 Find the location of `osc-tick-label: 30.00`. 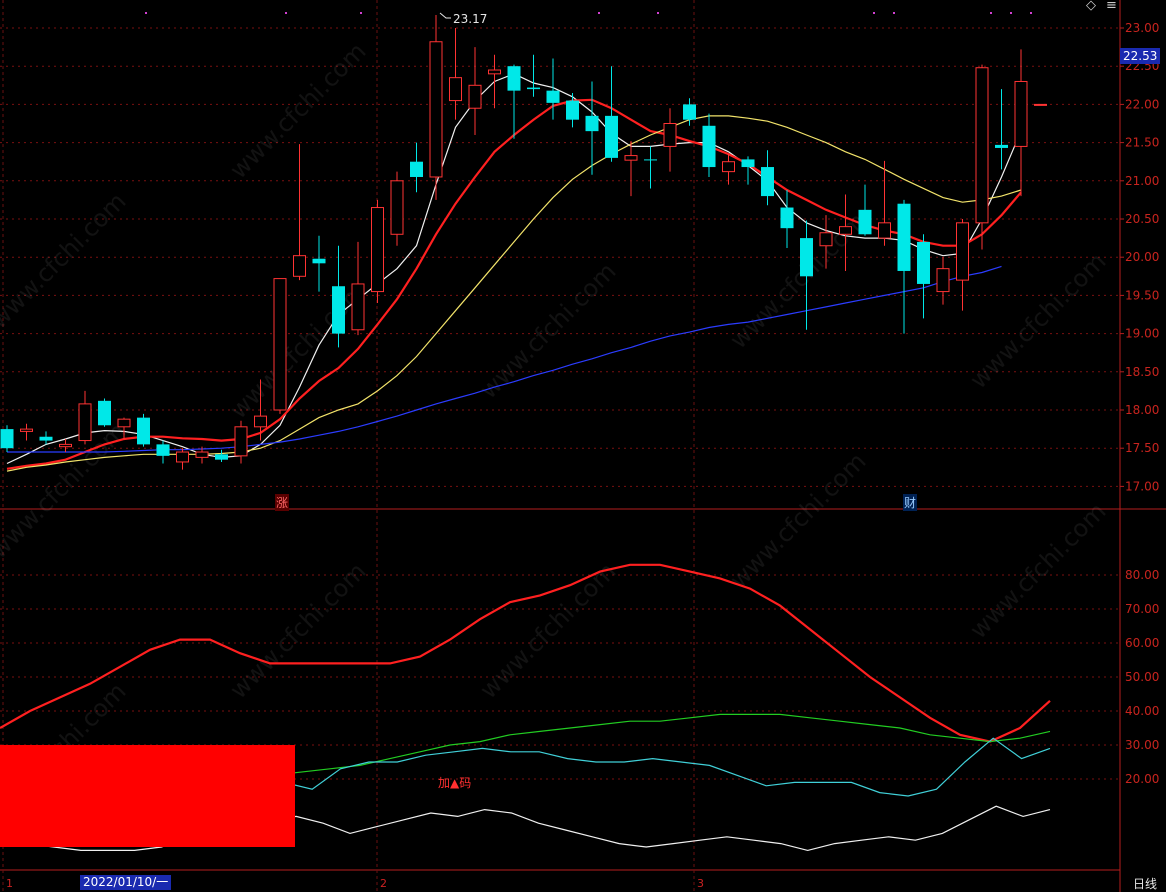

osc-tick-label: 30.00 is located at coordinates (1142, 745).